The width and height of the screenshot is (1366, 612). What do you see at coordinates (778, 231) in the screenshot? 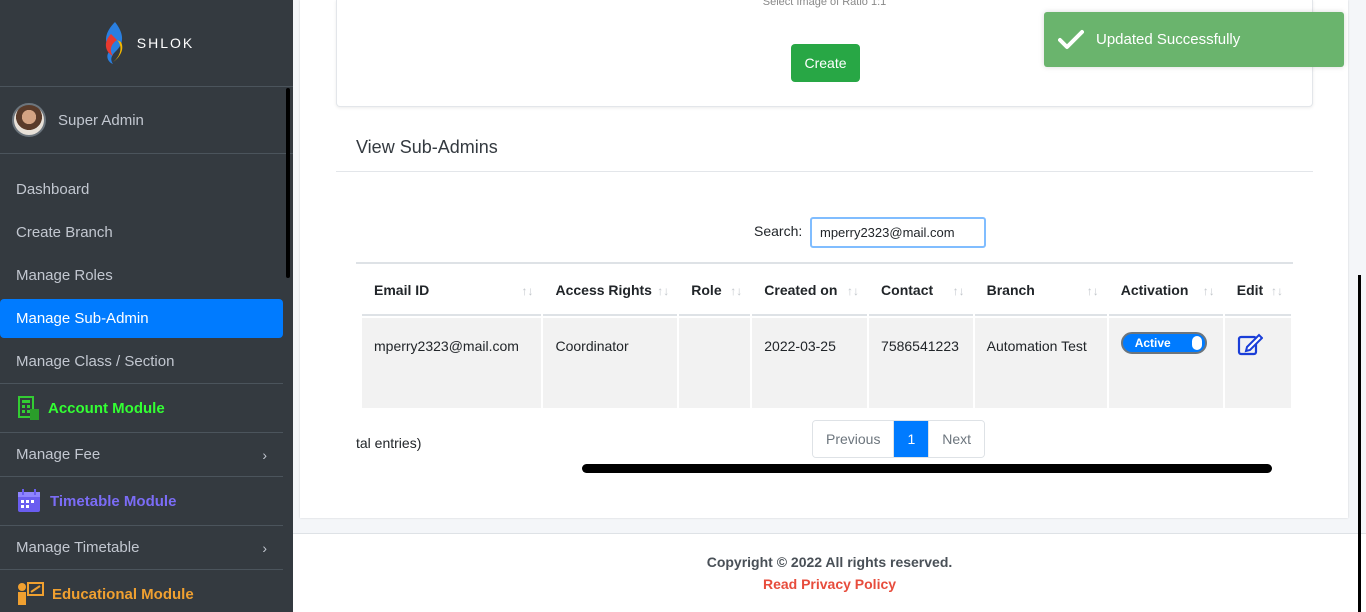
I see `search-label: Search:` at bounding box center [778, 231].